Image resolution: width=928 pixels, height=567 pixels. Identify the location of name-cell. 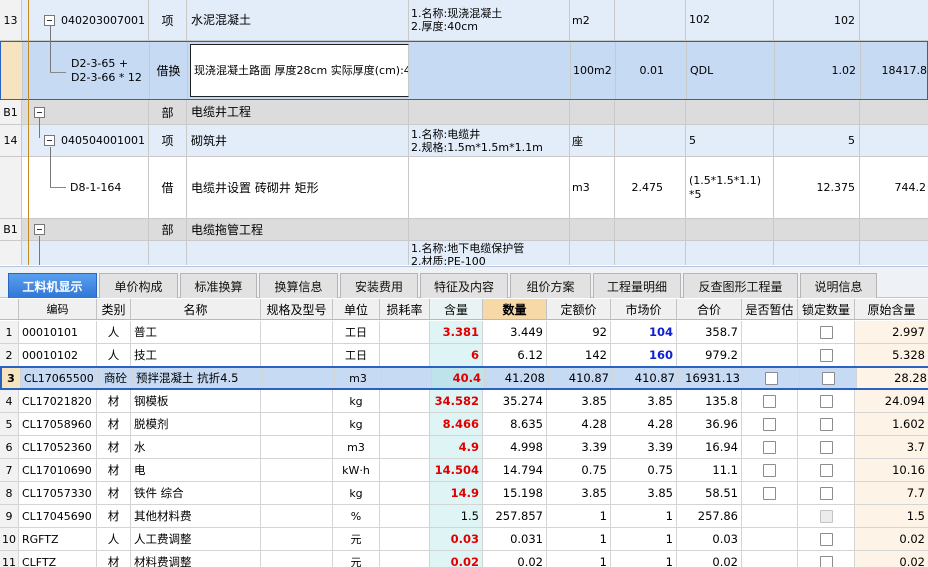
(298, 253).